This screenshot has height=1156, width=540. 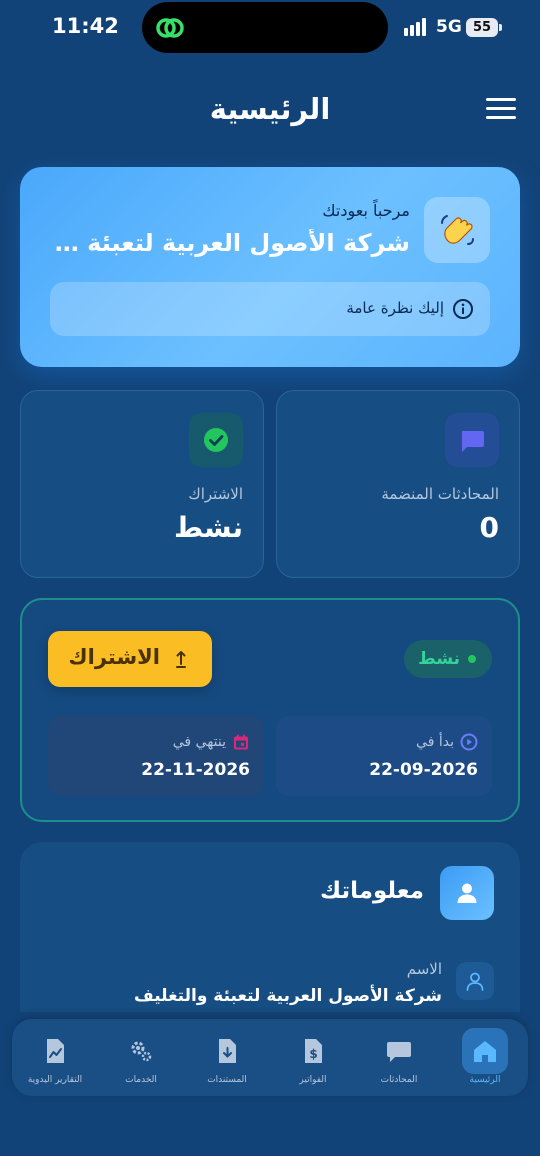 I want to click on subscribe-button: الاشتراك, so click(x=130, y=659).